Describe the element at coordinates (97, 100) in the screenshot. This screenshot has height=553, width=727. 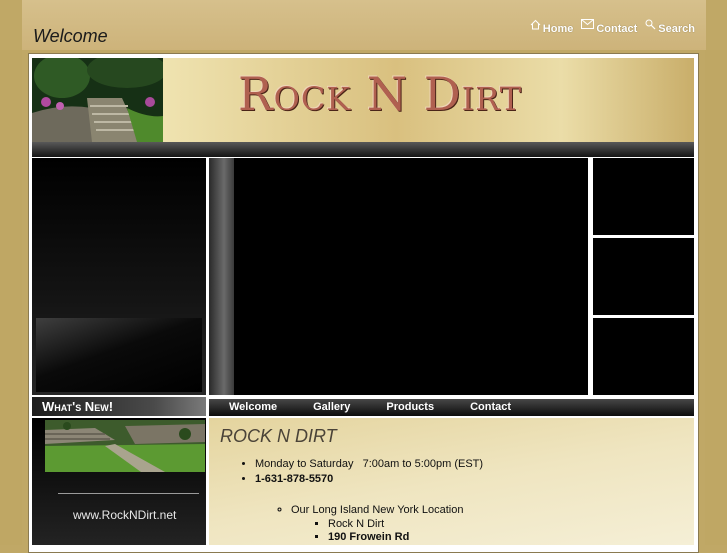
I see `header-garden-photo` at that location.